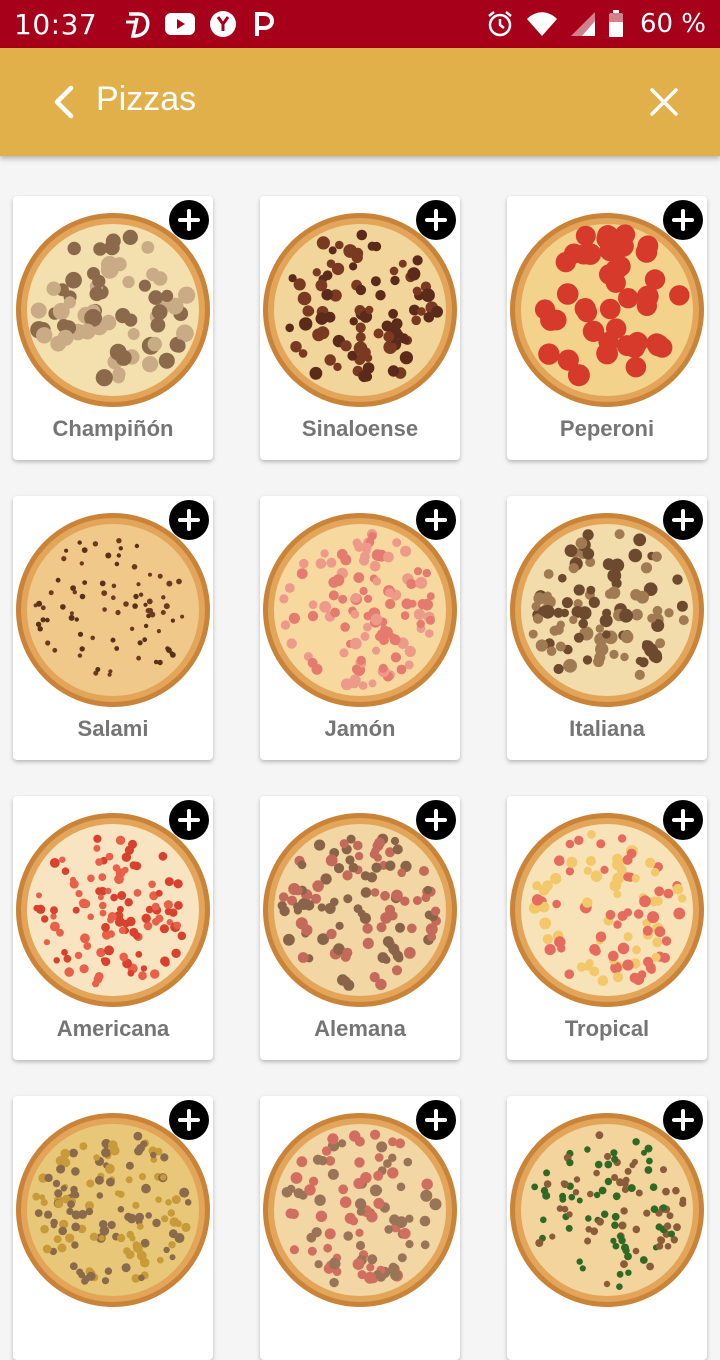  Describe the element at coordinates (113, 428) in the screenshot. I see `pizza-name: Champiñón` at that location.